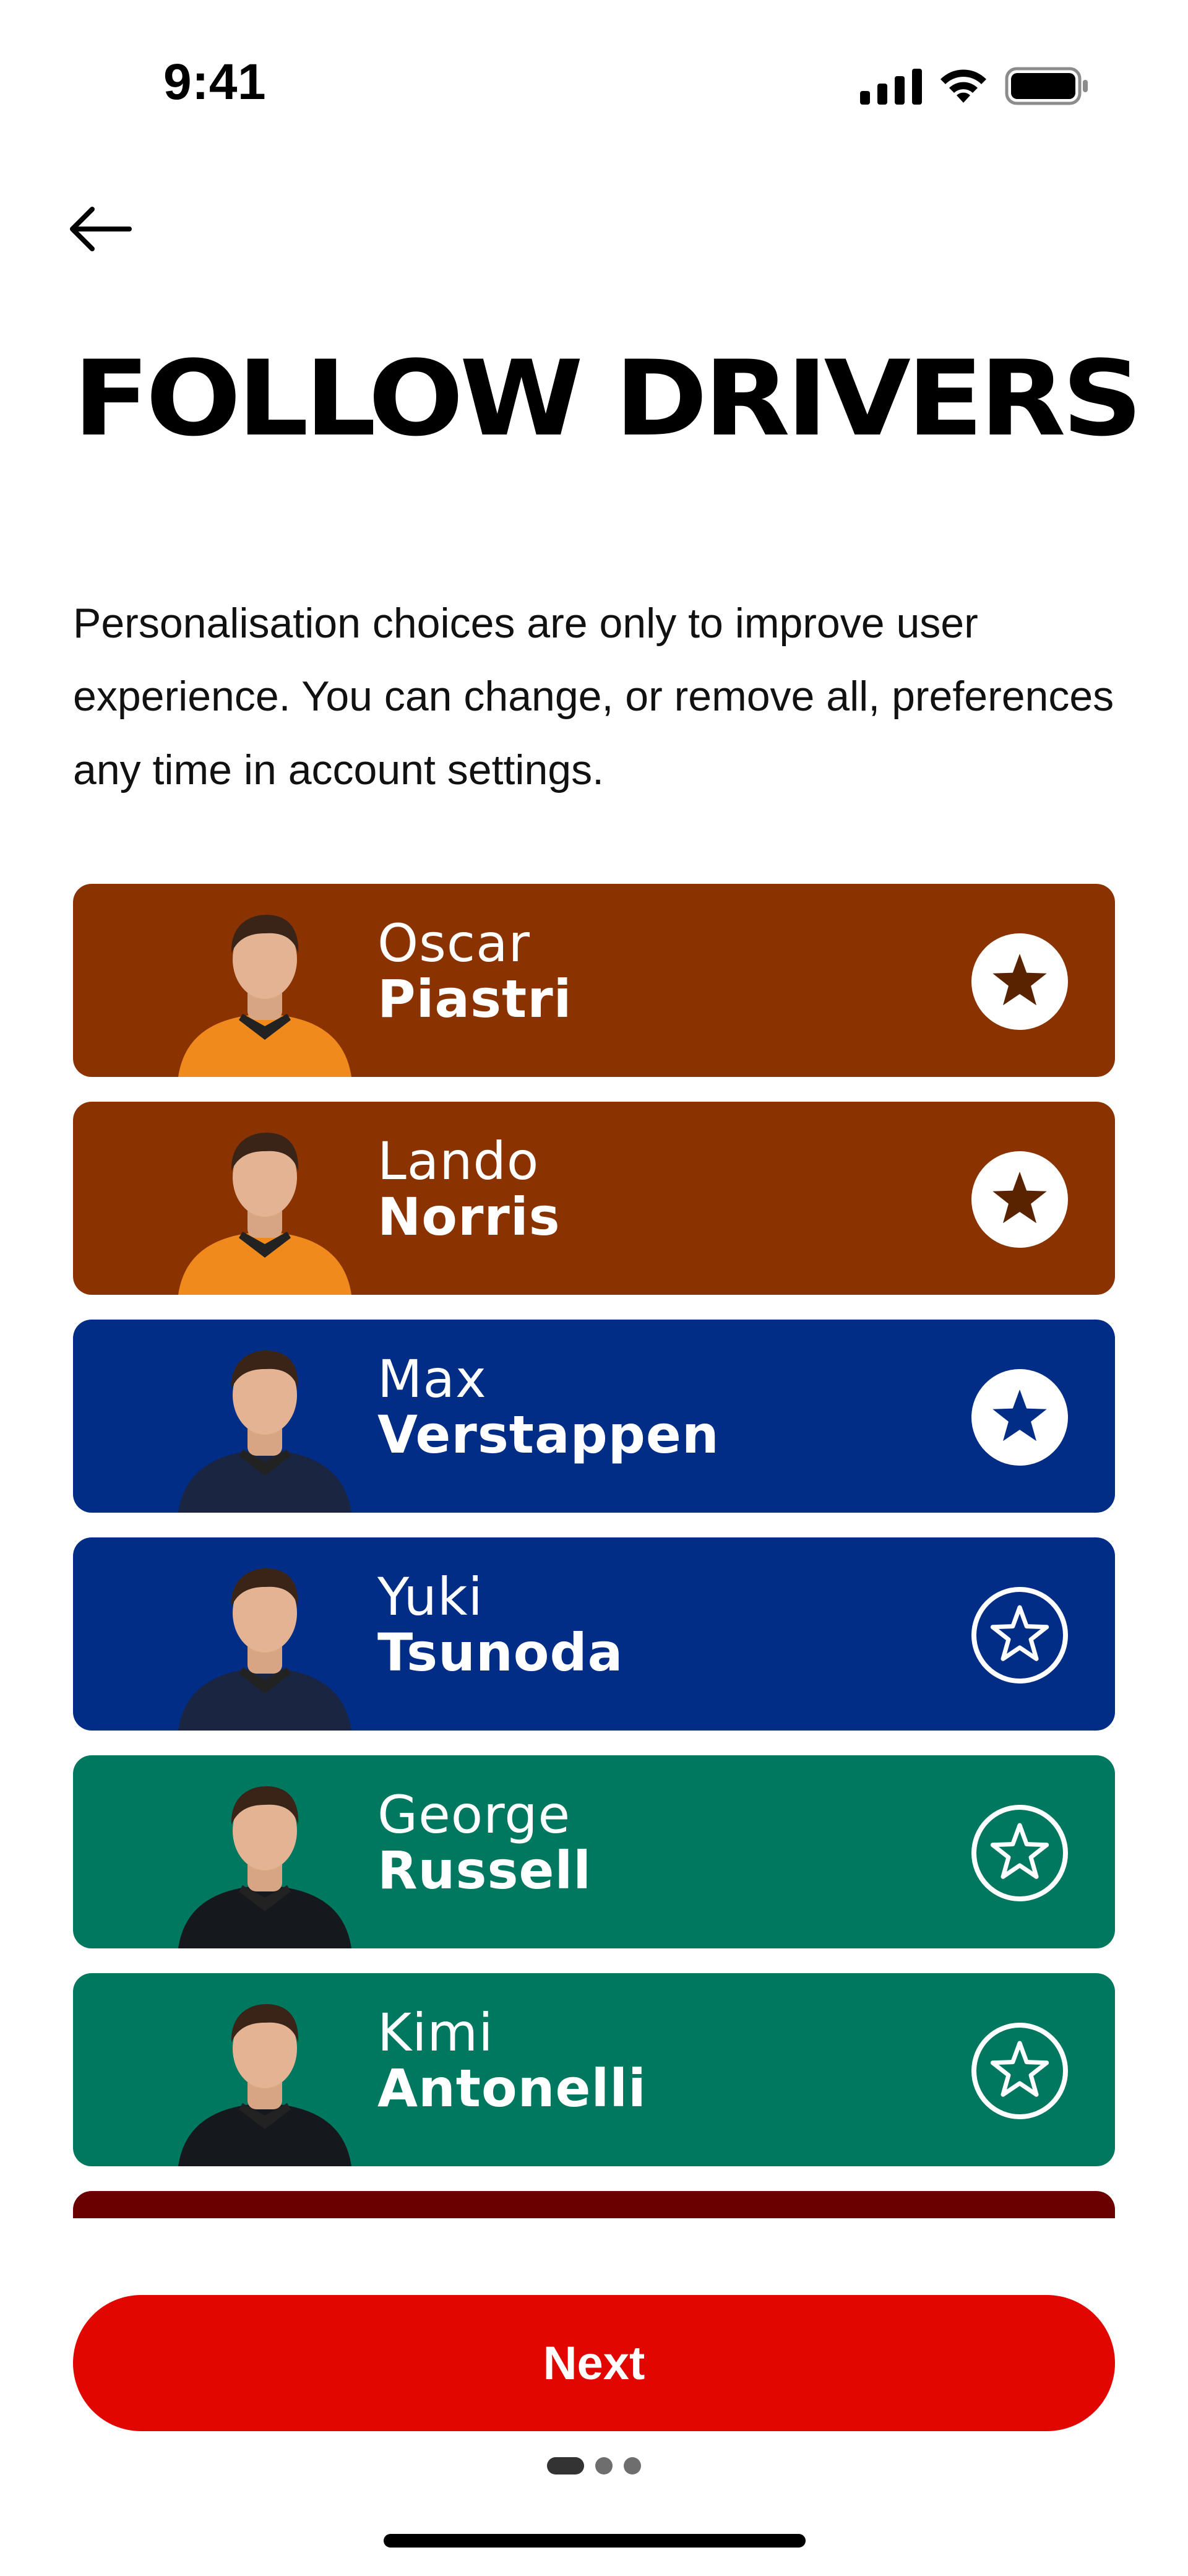 The image size is (1188, 2576). Describe the element at coordinates (608, 398) in the screenshot. I see `page-title: FOLLOW DRIVERS` at that location.